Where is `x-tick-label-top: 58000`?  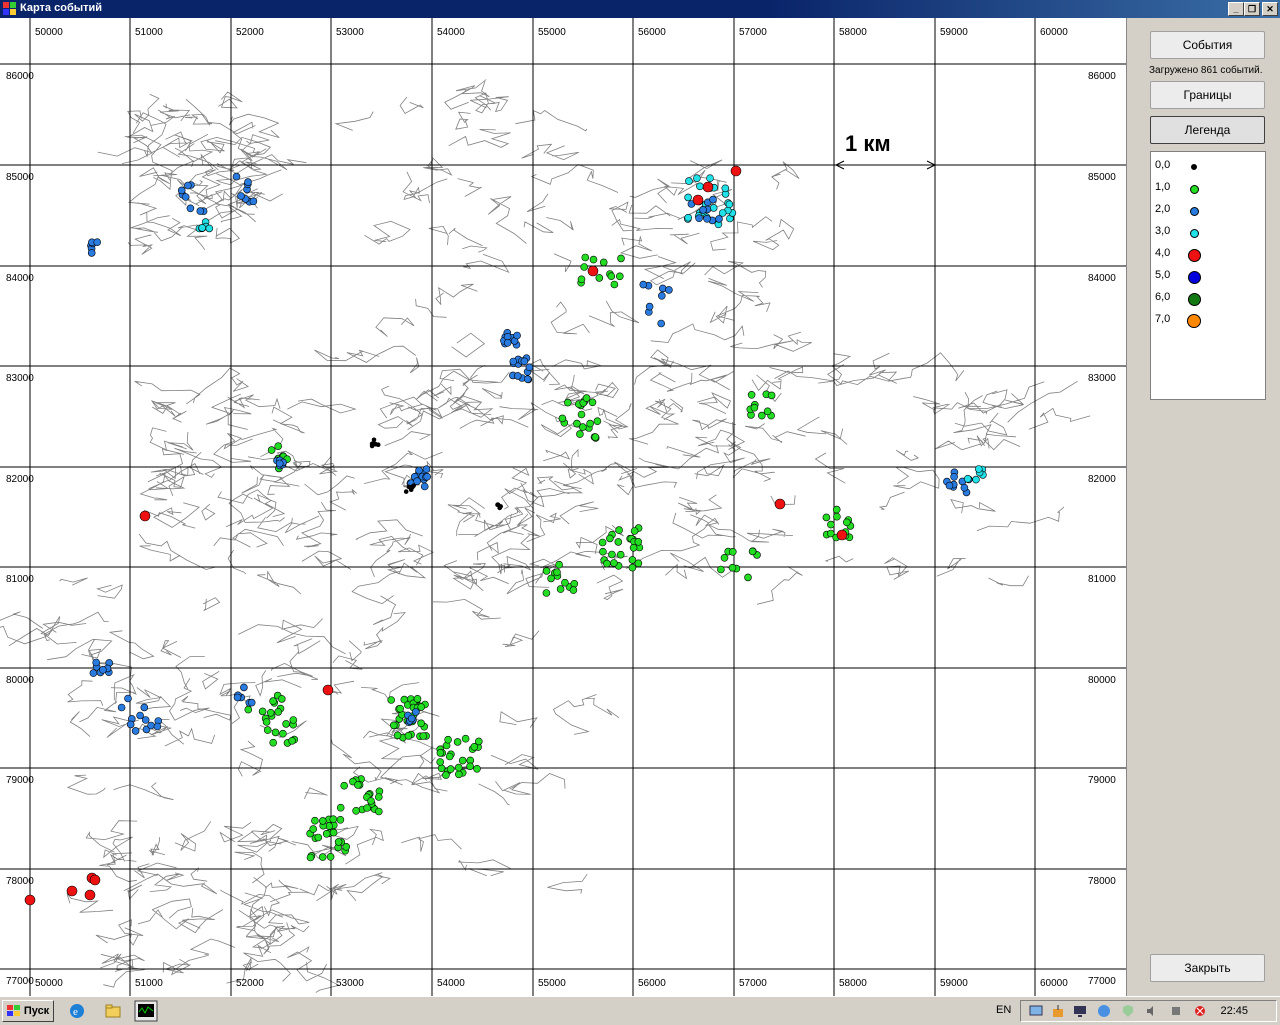 x-tick-label-top: 58000 is located at coordinates (853, 32).